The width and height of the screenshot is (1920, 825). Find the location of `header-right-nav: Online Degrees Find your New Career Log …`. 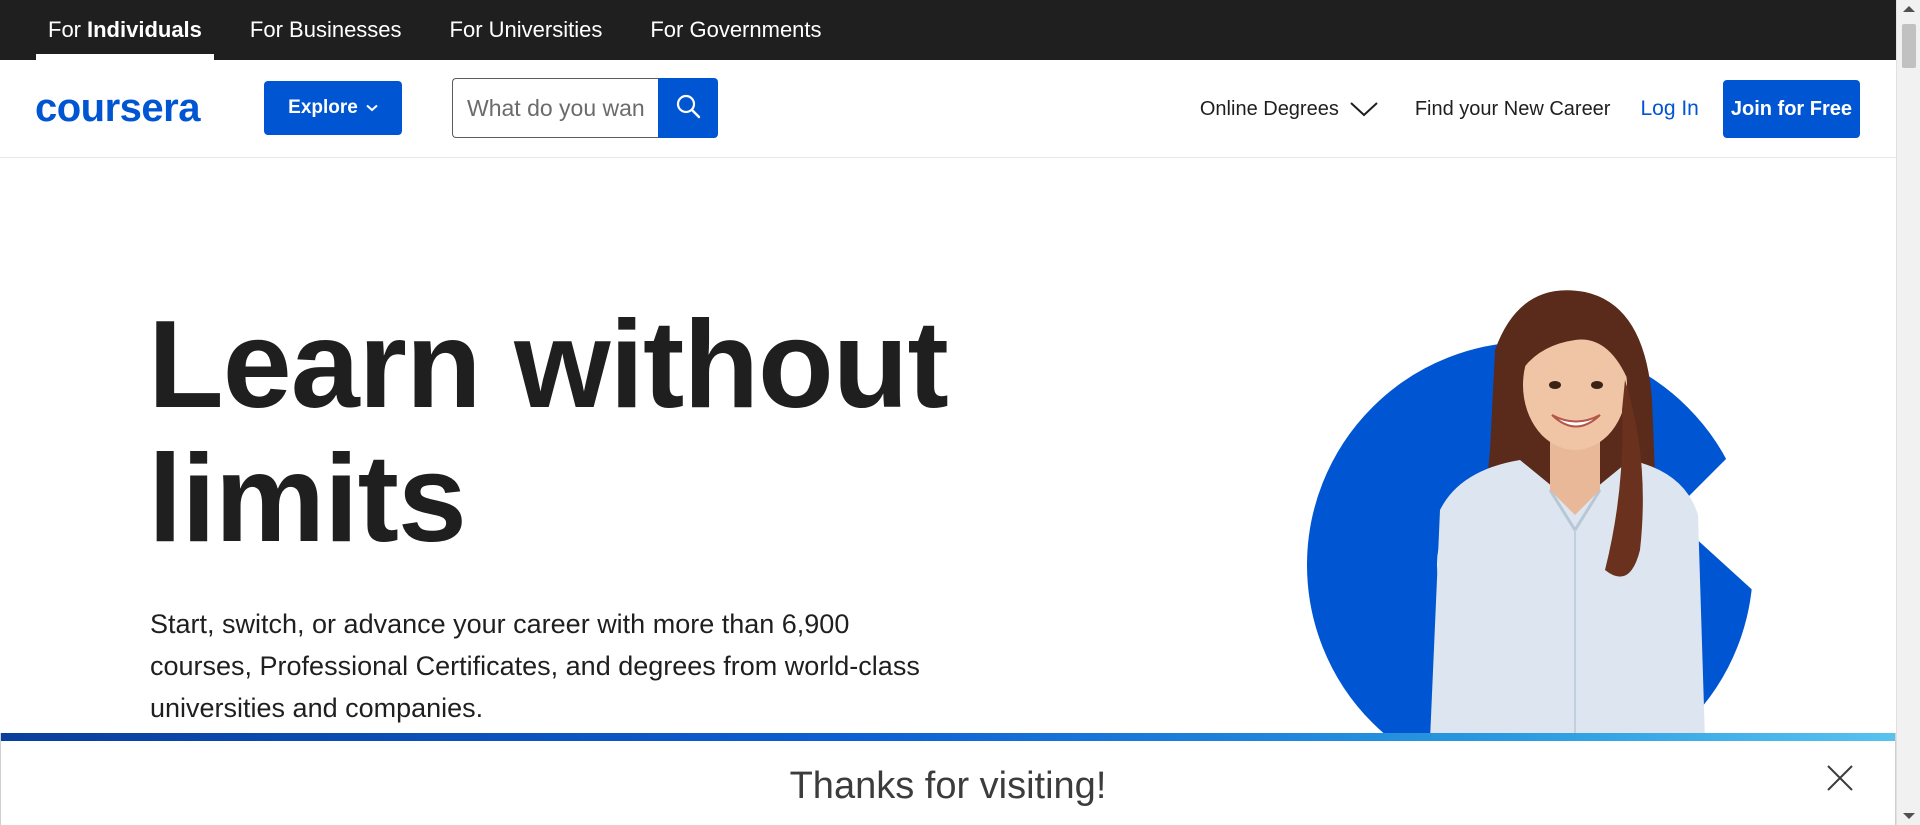

header-right-nav: Online Degrees Find your New Career Log … is located at coordinates (1530, 109).